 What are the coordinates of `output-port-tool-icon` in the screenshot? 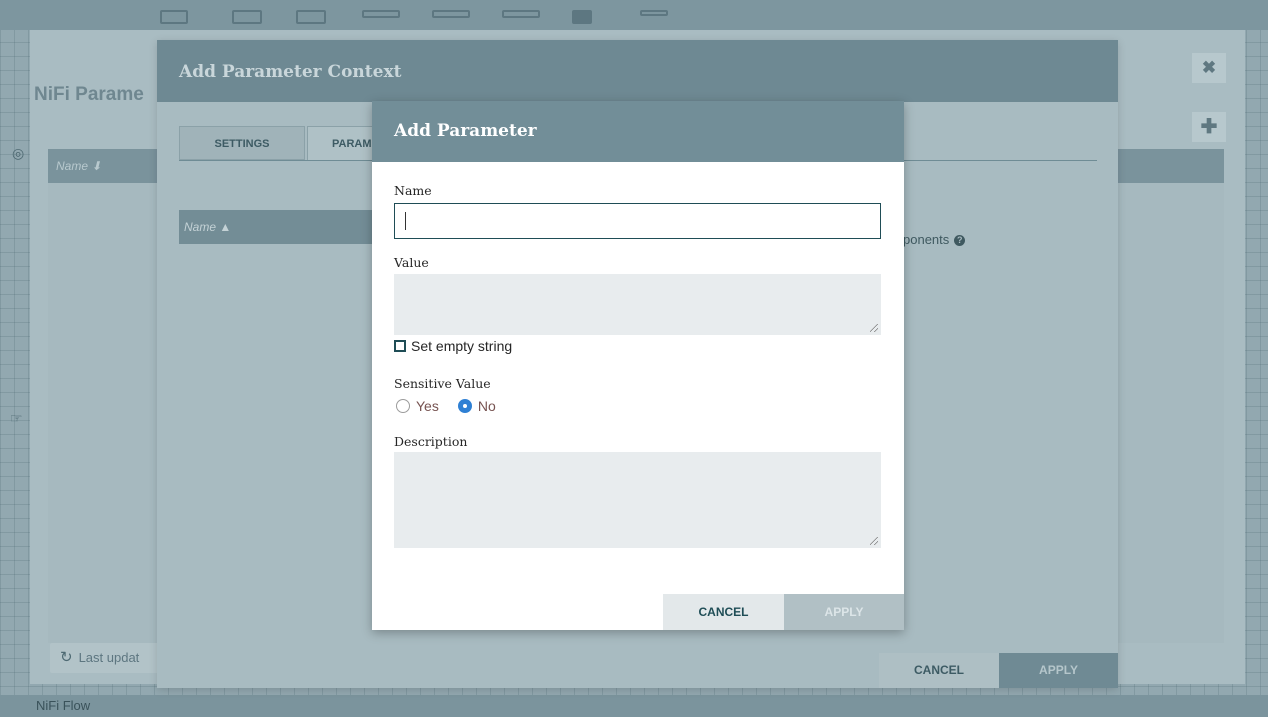 It's located at (311, 17).